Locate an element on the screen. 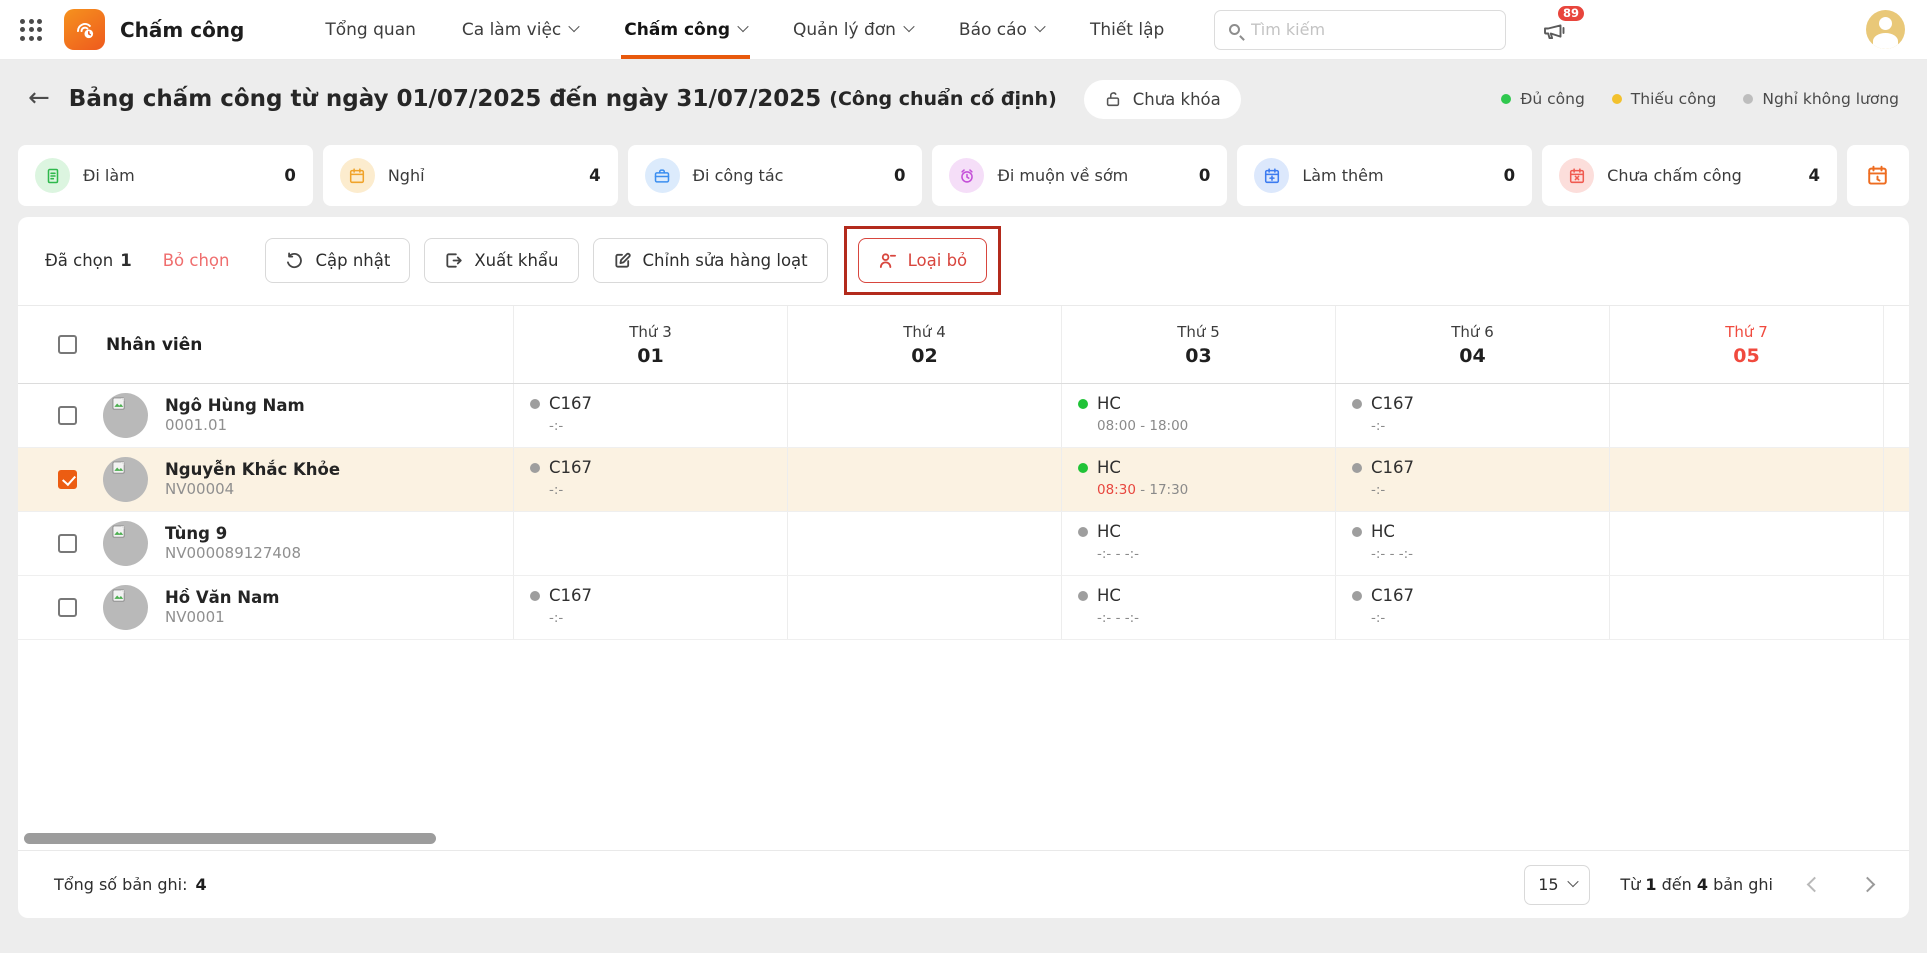 The height and width of the screenshot is (953, 1927). search-box is located at coordinates (1360, 29).